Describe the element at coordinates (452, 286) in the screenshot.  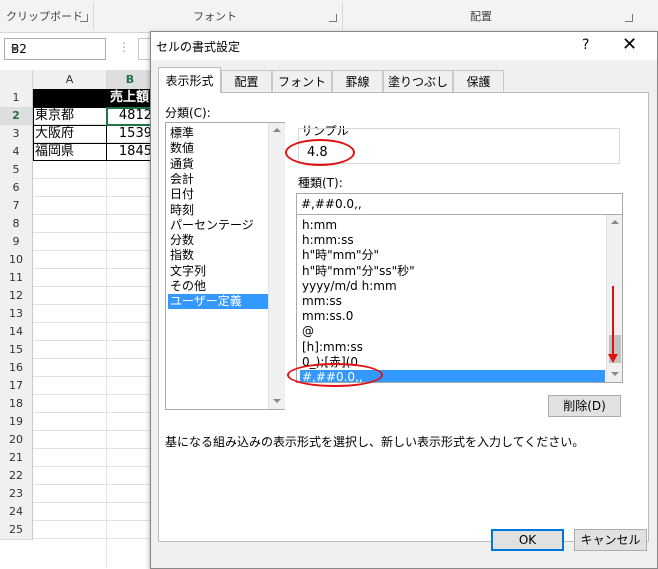
I see `format-item: yyyy/m/d h:mm` at that location.